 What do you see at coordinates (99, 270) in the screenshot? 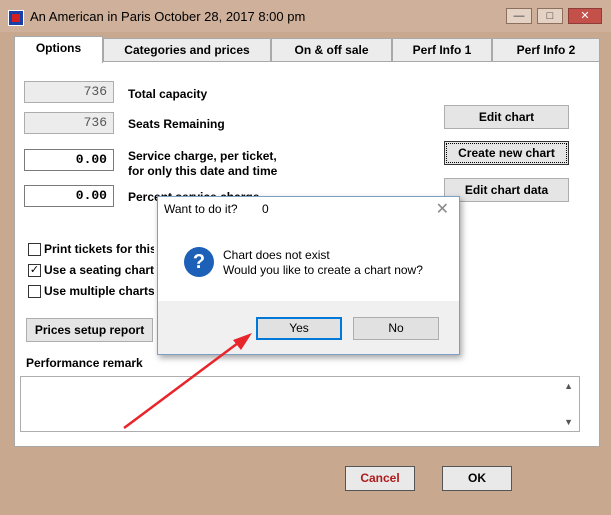
I see `use-seating-chart-label: Use a seating chart` at bounding box center [99, 270].